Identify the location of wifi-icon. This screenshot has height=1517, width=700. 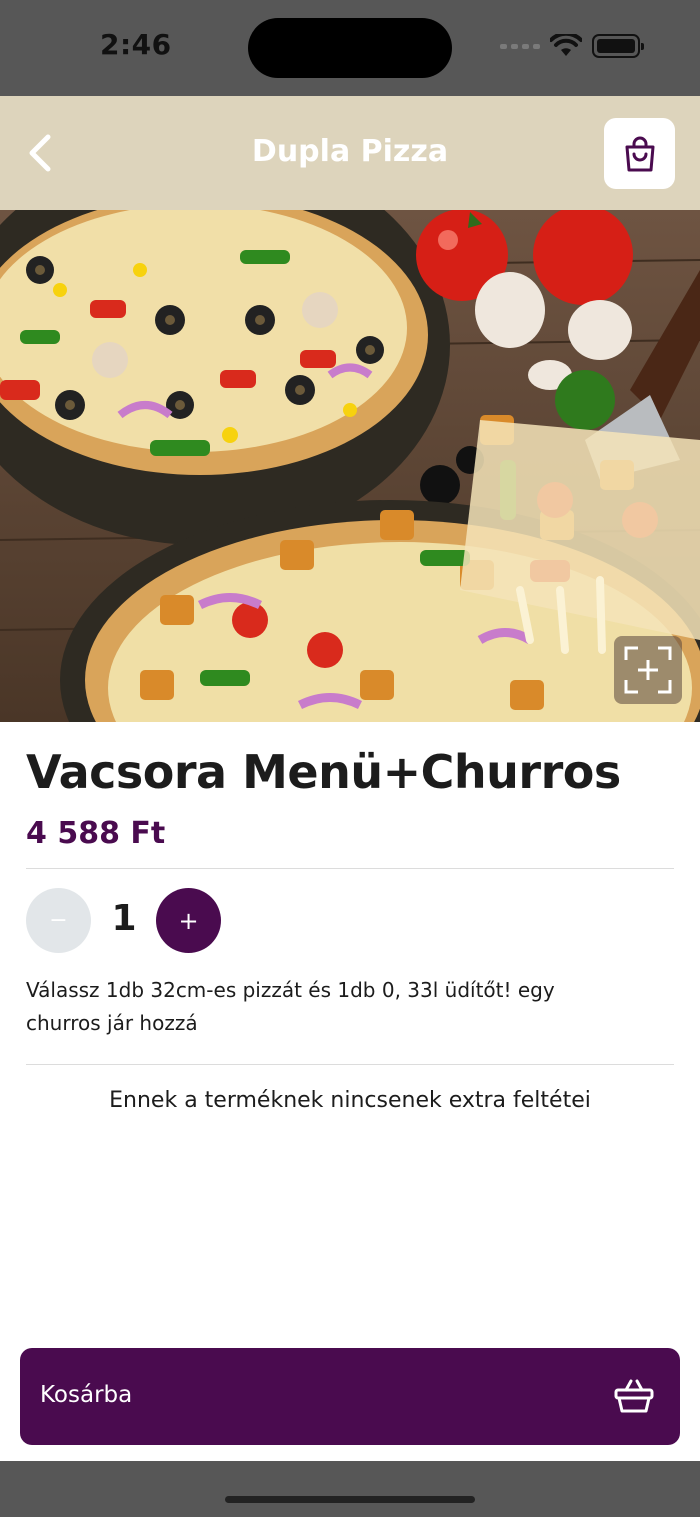
(566, 45).